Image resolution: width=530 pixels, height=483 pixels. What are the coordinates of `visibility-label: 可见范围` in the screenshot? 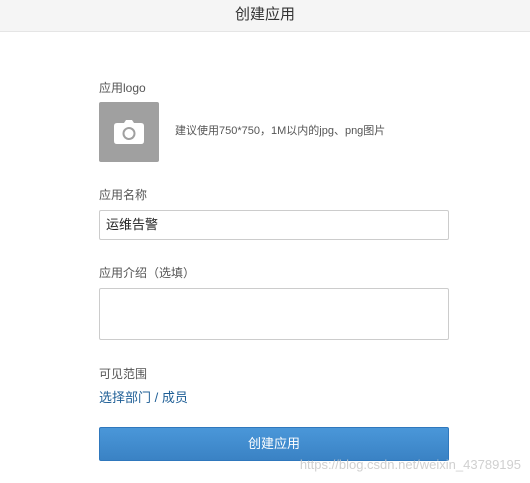 It's located at (123, 374).